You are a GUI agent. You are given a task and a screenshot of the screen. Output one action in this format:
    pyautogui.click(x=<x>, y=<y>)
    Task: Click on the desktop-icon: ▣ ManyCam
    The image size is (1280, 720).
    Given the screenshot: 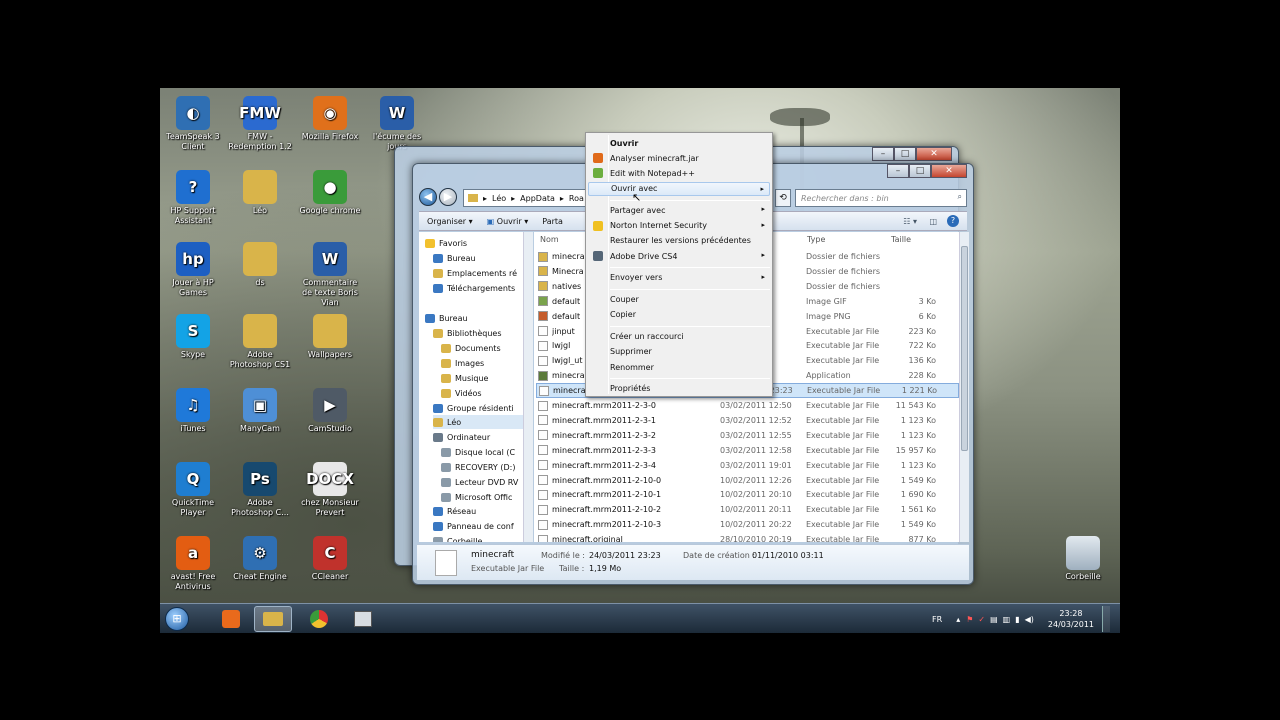 What is the action you would take?
    pyautogui.click(x=260, y=411)
    